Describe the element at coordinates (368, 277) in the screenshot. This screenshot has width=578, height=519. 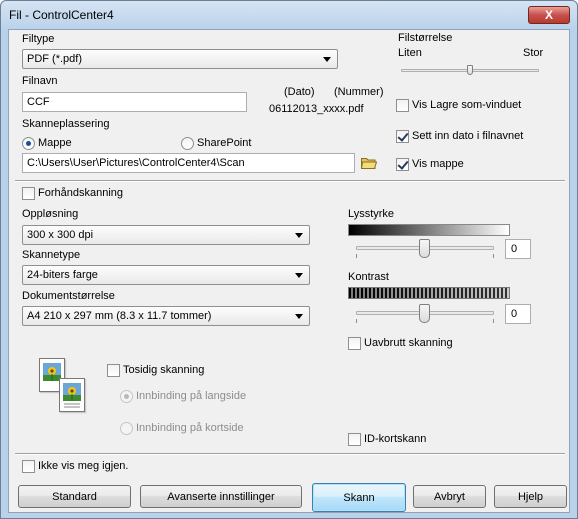
I see `contrast-label: Kontrast` at that location.